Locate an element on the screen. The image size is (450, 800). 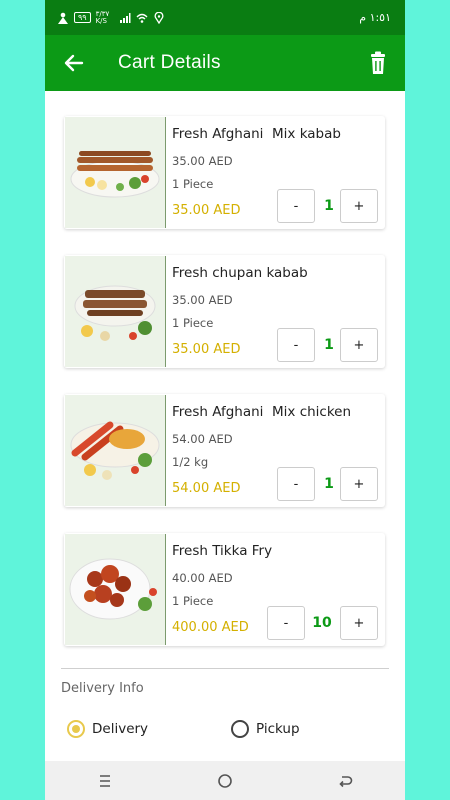
delivery-info-label: Delivery Info is located at coordinates (102, 688).